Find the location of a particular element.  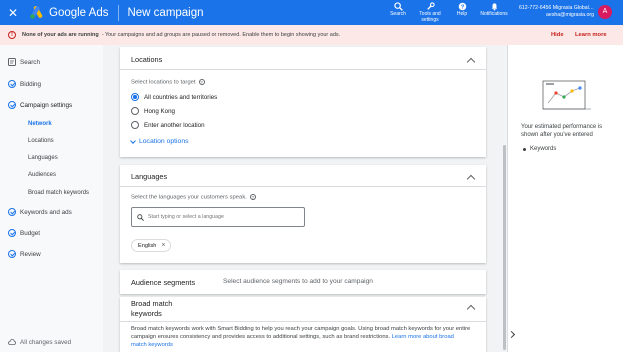

radio-hong-kong: Hong Kong is located at coordinates (153, 111).